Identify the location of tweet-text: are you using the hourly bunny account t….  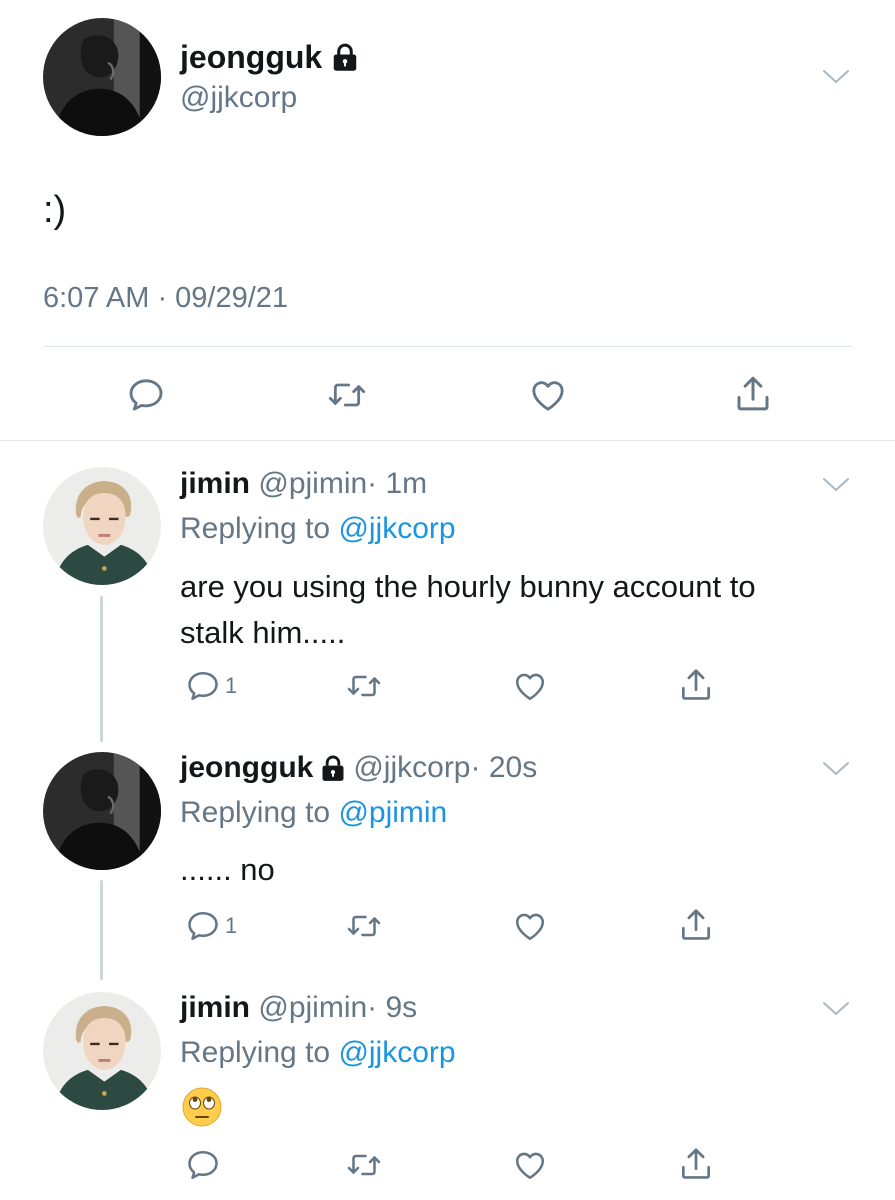
(468, 610).